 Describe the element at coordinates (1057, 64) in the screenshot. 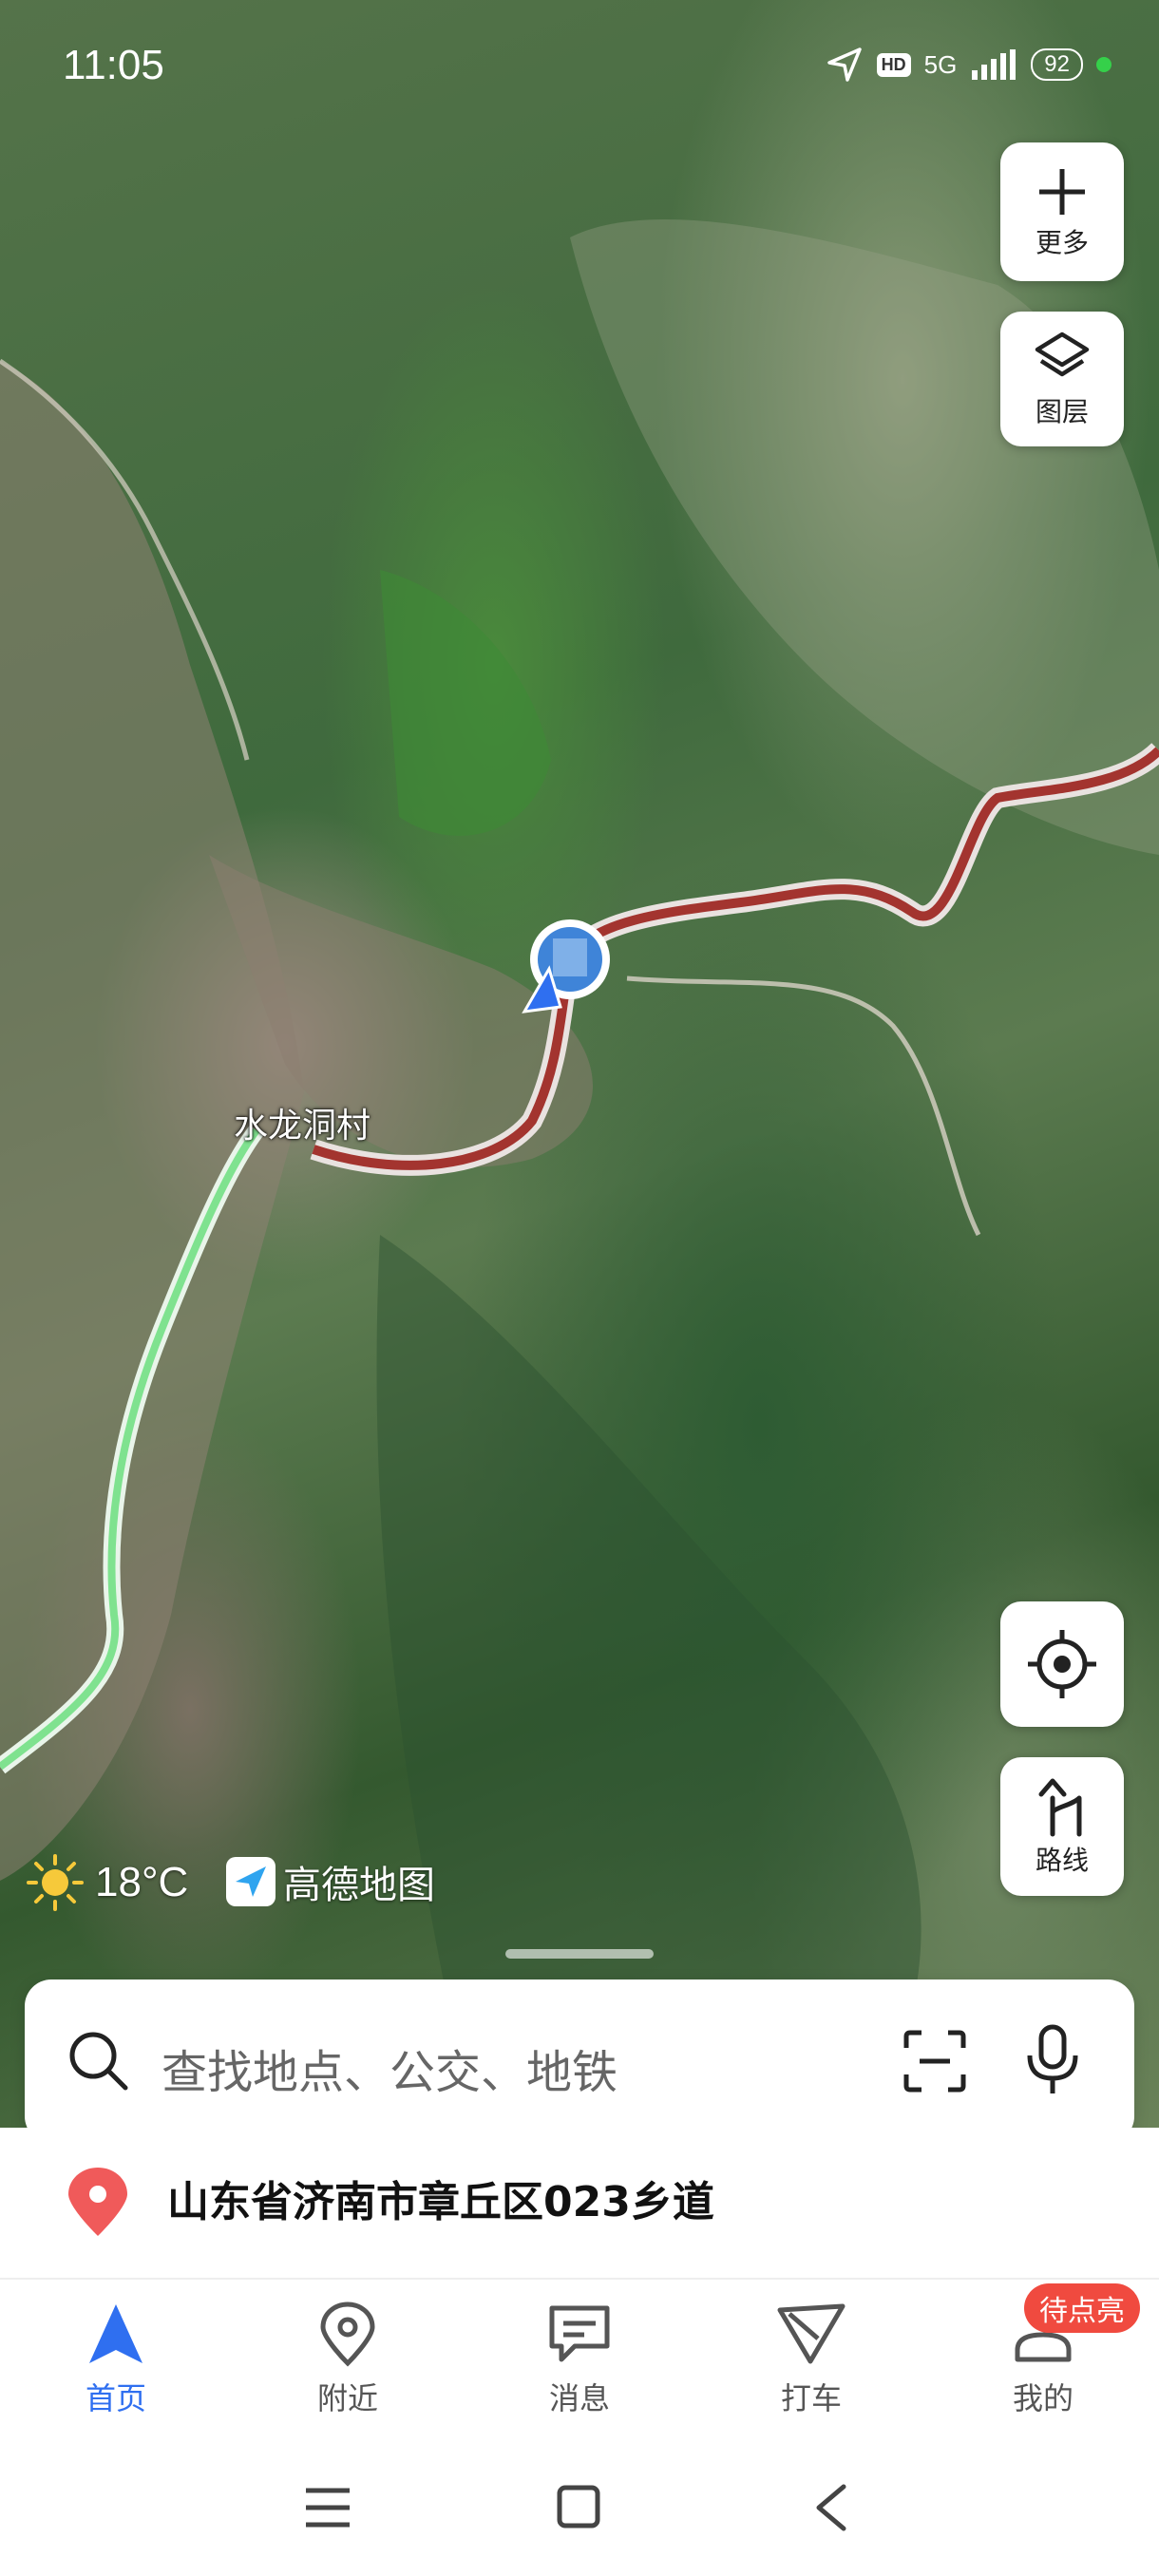

I see `battery-indicator: 92` at that location.